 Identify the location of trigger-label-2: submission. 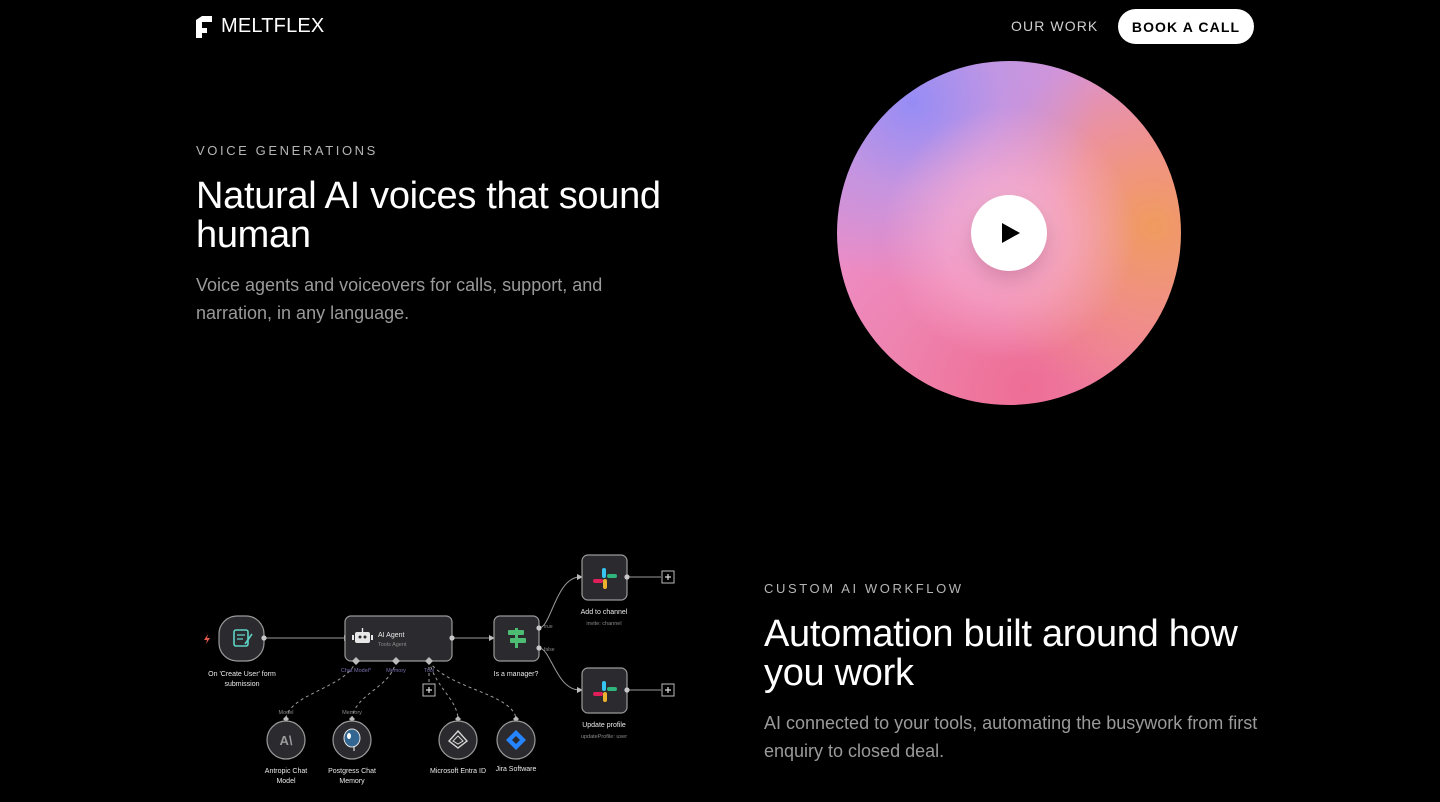
(241, 684).